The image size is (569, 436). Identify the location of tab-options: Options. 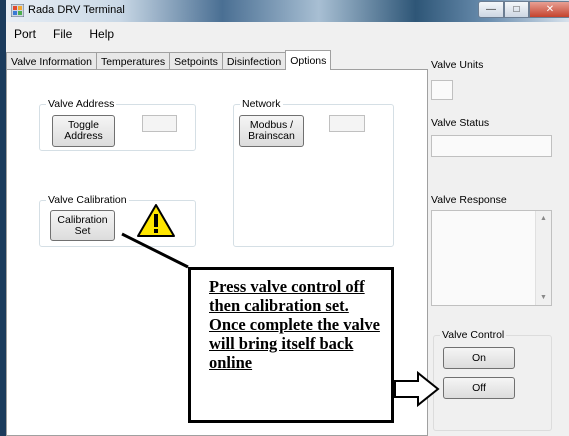
(308, 60).